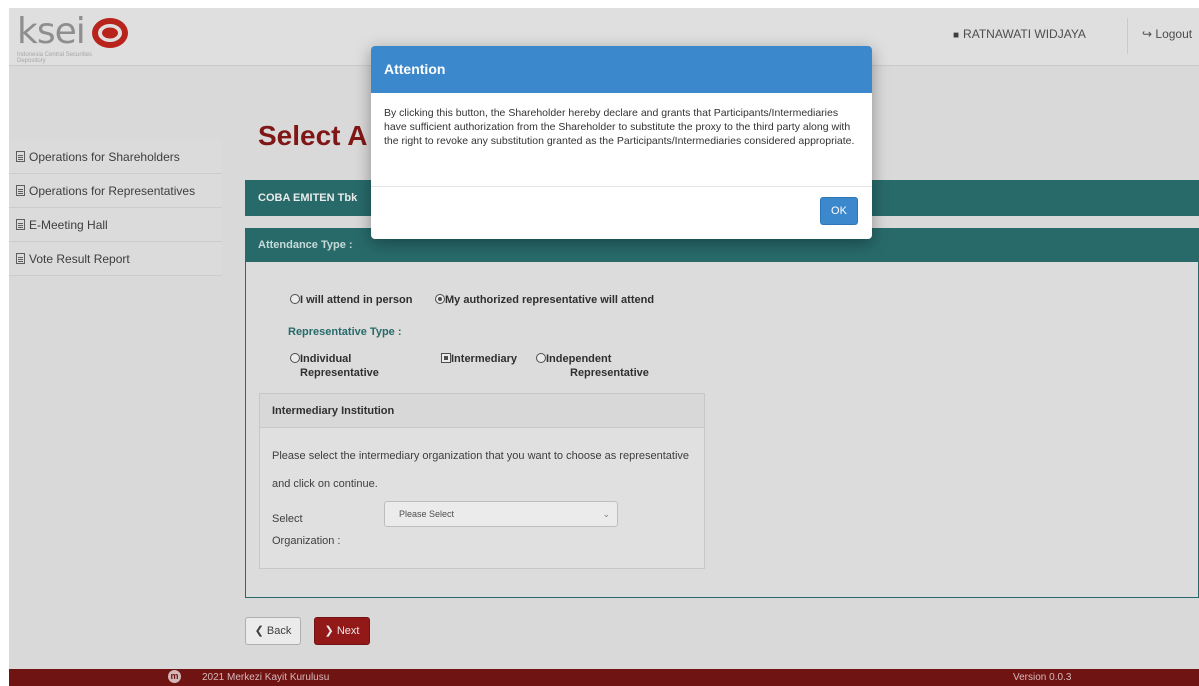  I want to click on ok-button: OK, so click(839, 211).